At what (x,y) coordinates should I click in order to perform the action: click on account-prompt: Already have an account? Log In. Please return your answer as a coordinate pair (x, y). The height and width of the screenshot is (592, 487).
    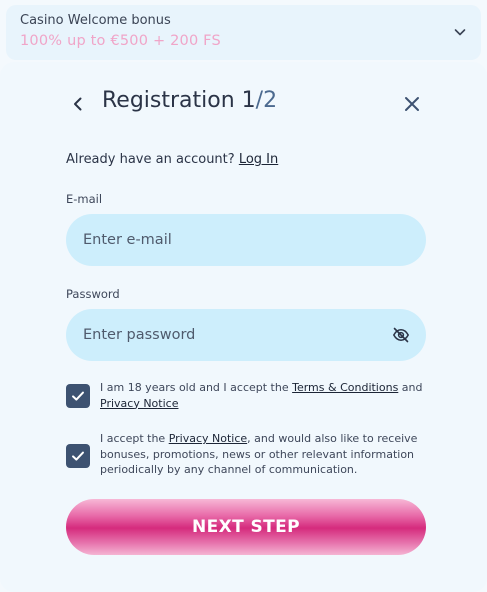
    Looking at the image, I should click on (172, 159).